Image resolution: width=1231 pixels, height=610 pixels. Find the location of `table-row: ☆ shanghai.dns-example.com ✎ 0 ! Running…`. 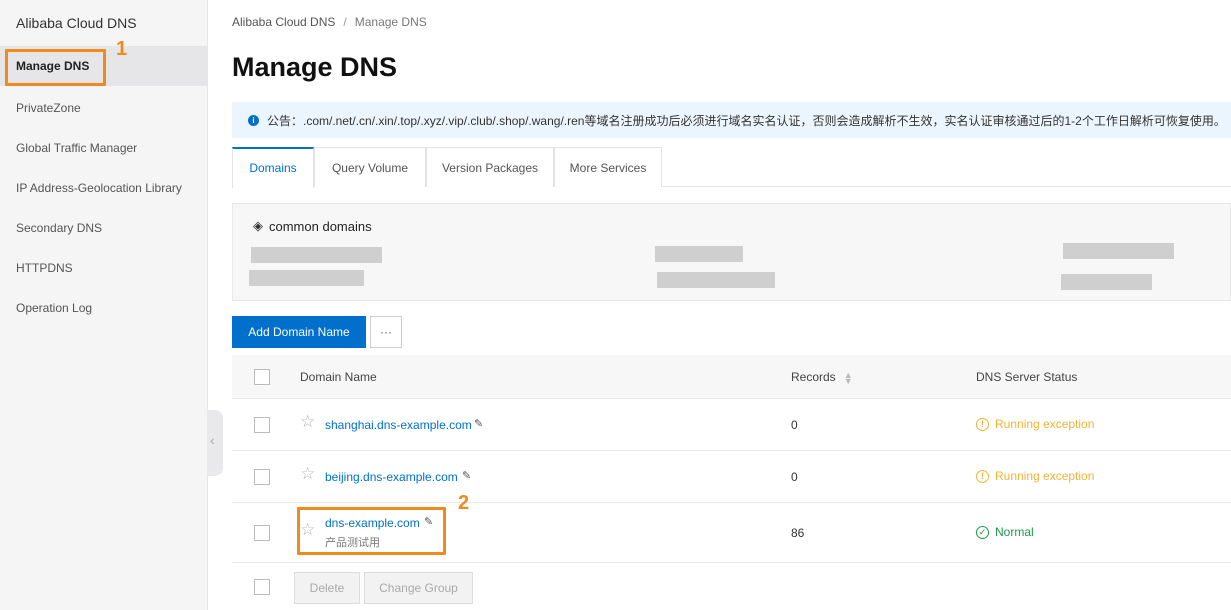

table-row: ☆ shanghai.dns-example.com ✎ 0 ! Running… is located at coordinates (731, 425).